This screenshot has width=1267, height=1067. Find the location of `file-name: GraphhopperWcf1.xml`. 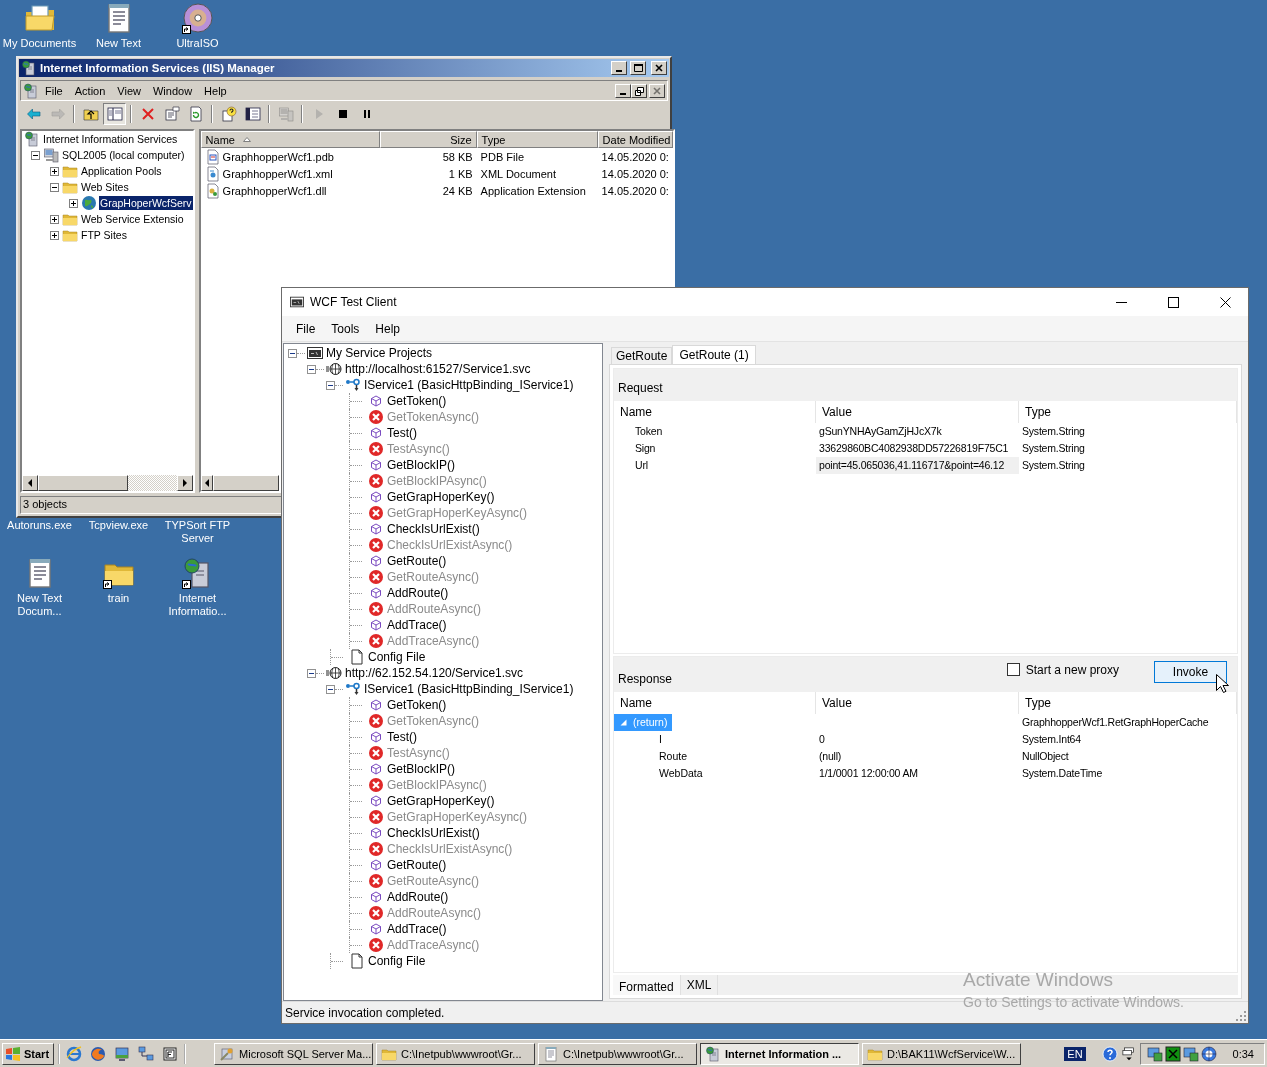

file-name: GraphhopperWcf1.xml is located at coordinates (277, 173).